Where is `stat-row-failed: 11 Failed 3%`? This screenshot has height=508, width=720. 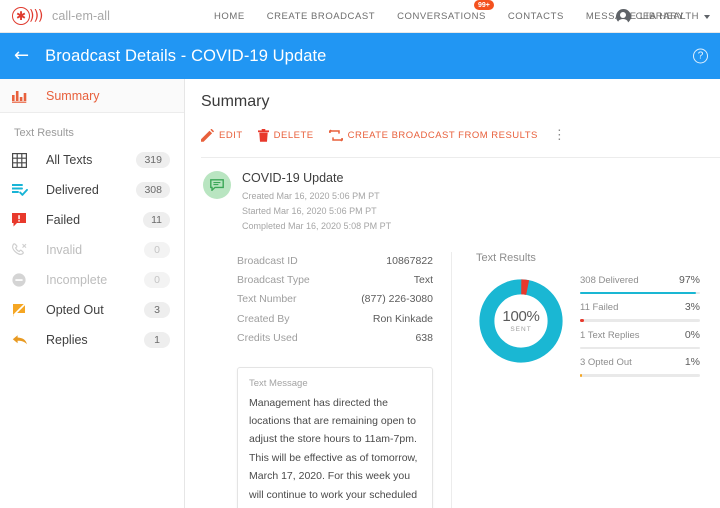
stat-row-failed: 11 Failed 3% is located at coordinates (640, 311).